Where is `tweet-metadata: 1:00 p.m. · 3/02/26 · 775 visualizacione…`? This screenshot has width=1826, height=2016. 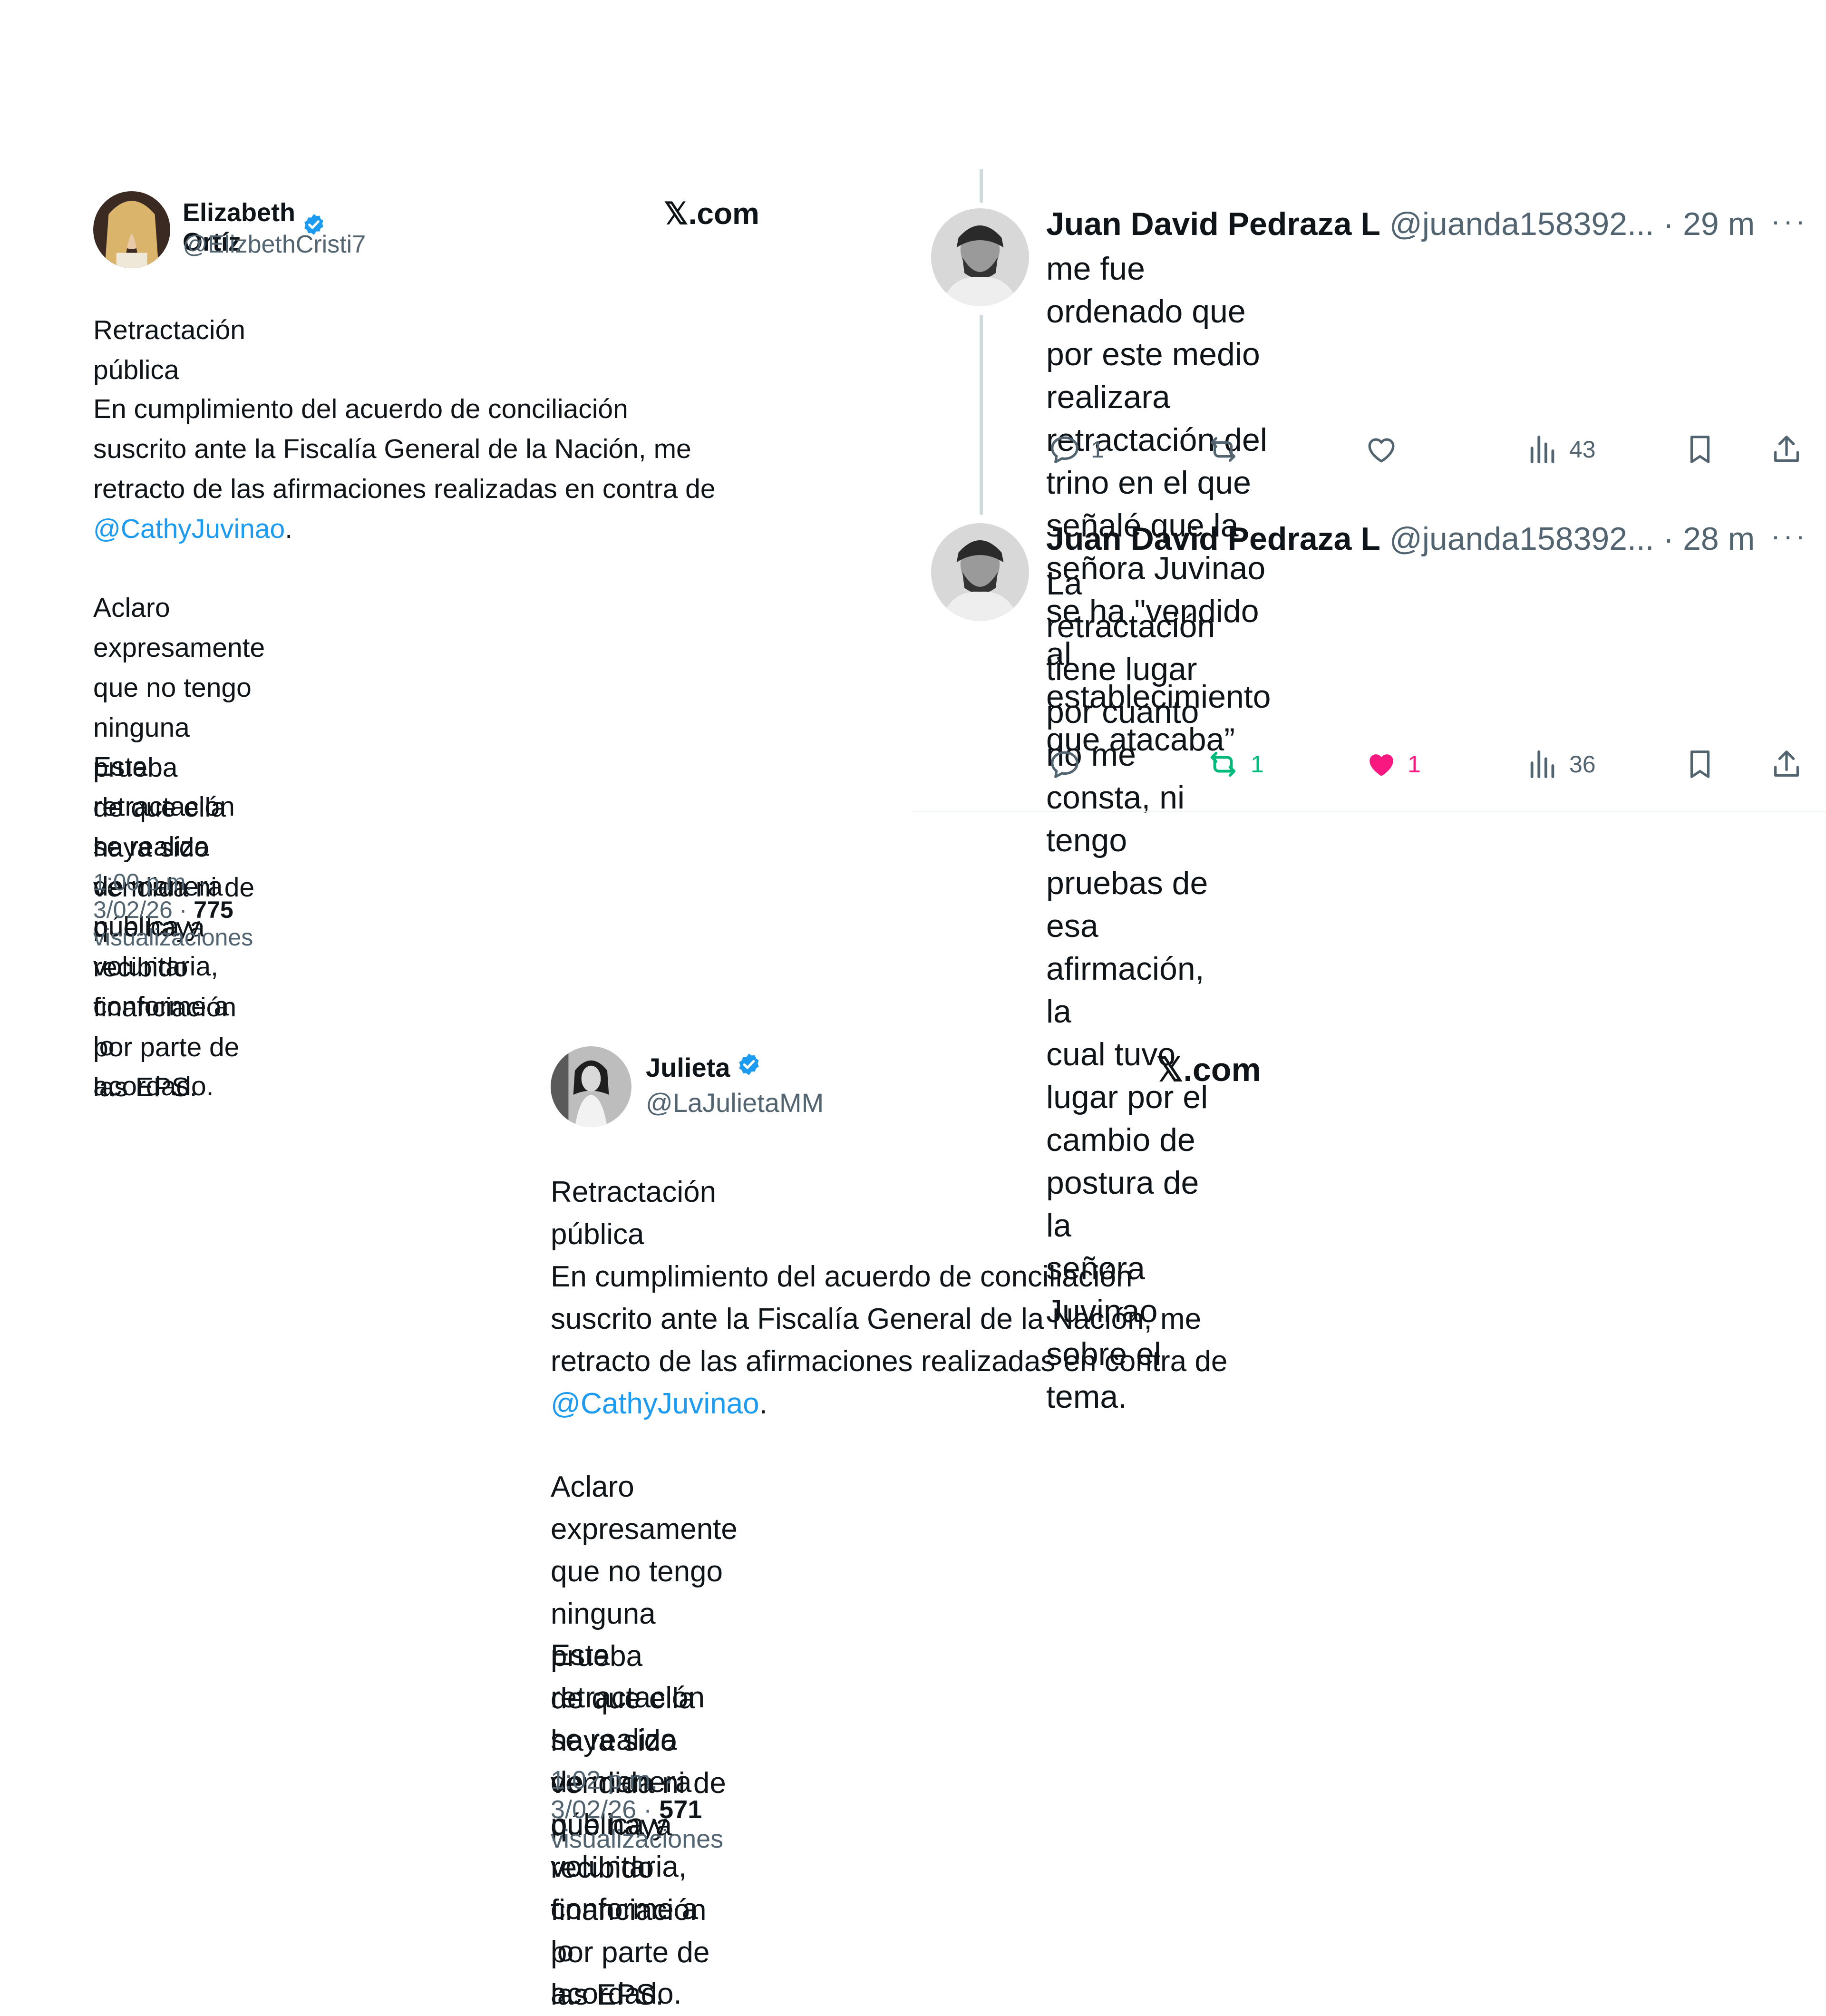 tweet-metadata: 1:00 p.m. · 3/02/26 · 775 visualizacione… is located at coordinates (173, 910).